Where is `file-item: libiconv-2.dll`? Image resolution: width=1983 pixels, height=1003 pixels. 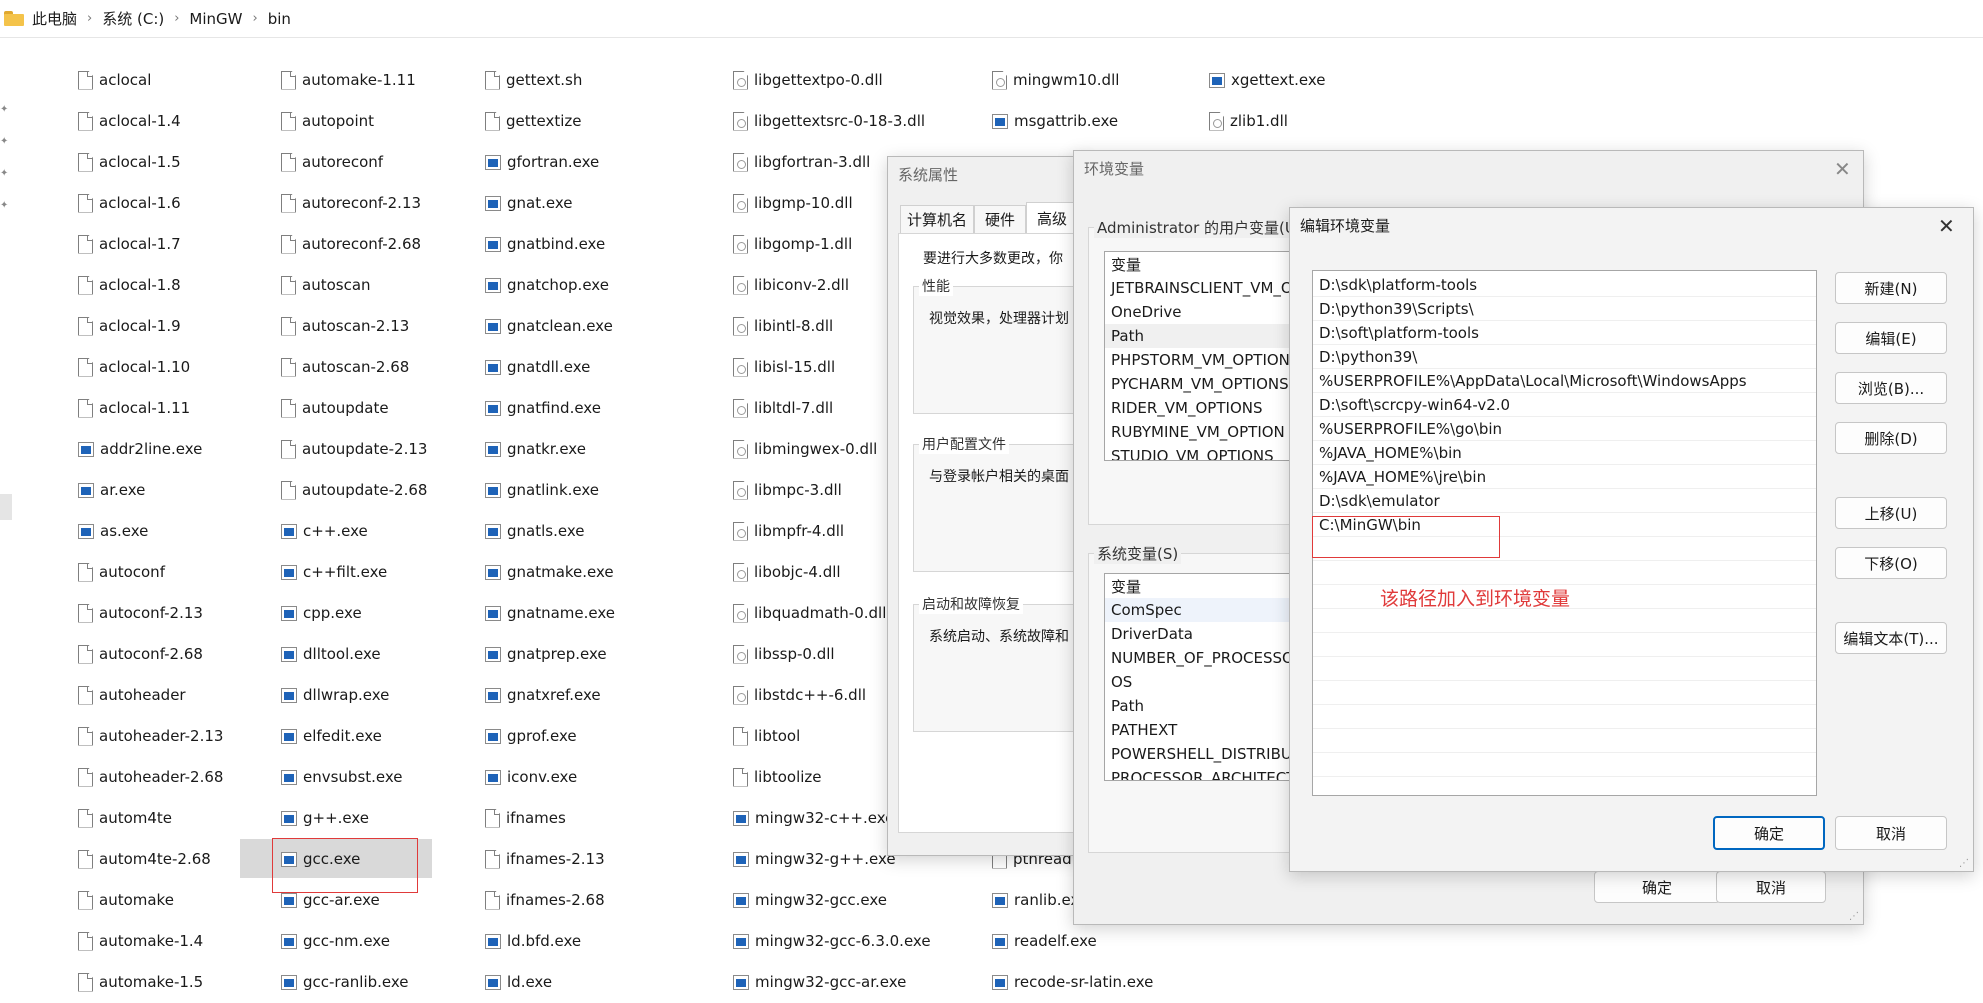
file-item: libiconv-2.dll is located at coordinates (791, 285).